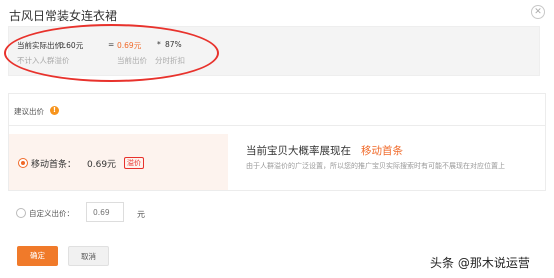 The height and width of the screenshot is (278, 554). Describe the element at coordinates (21, 213) in the screenshot. I see `custom-bid-radio` at that location.